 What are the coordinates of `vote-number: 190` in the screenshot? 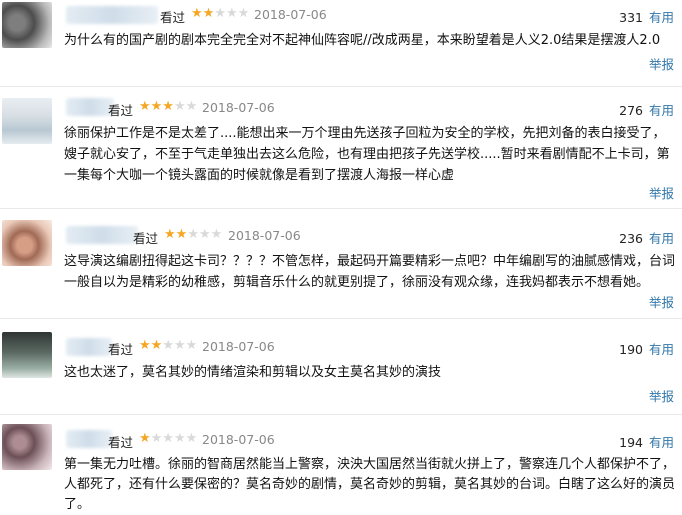 It's located at (631, 349).